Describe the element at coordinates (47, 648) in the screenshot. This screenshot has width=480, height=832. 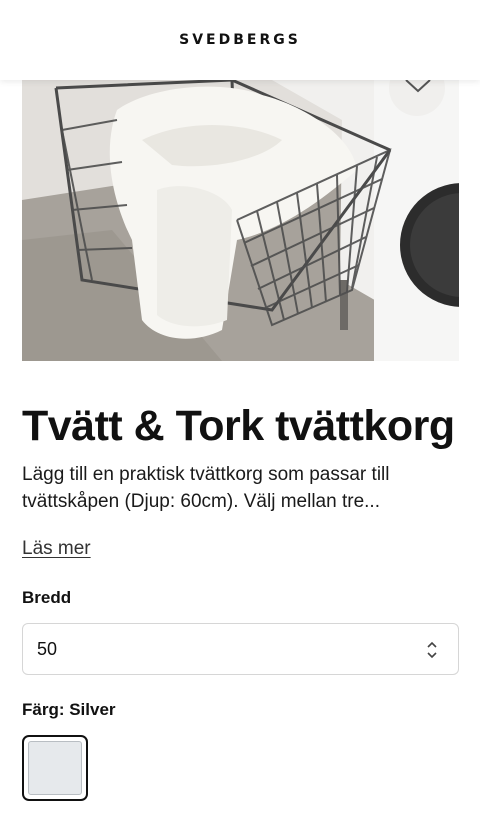
I see `width-select-value: 50` at that location.